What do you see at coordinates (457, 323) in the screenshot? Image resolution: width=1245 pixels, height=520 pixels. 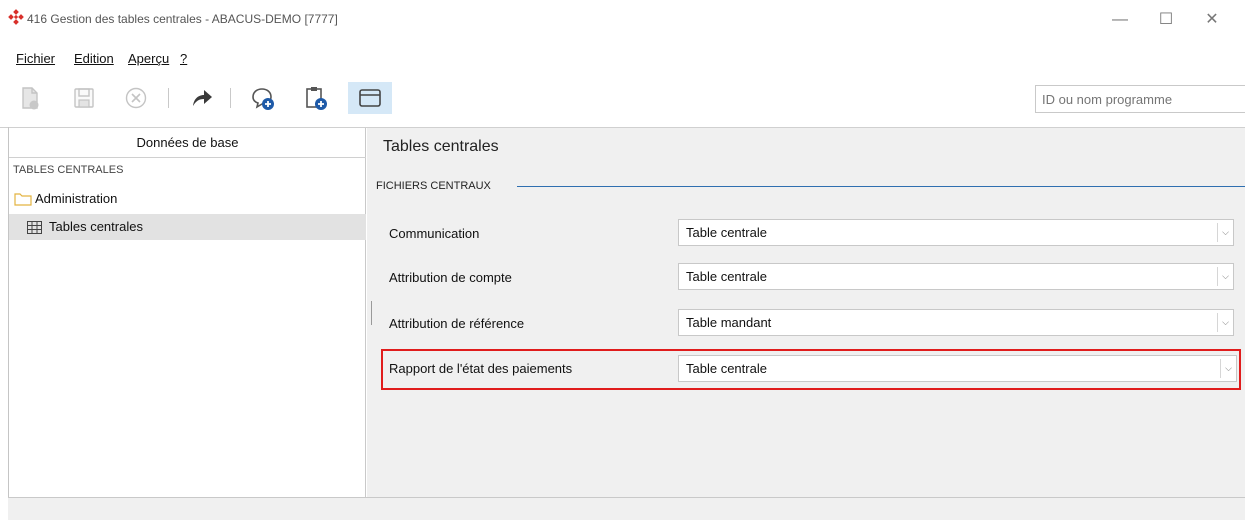 I see `field-label-attribution-reference: Attribution de référence` at bounding box center [457, 323].